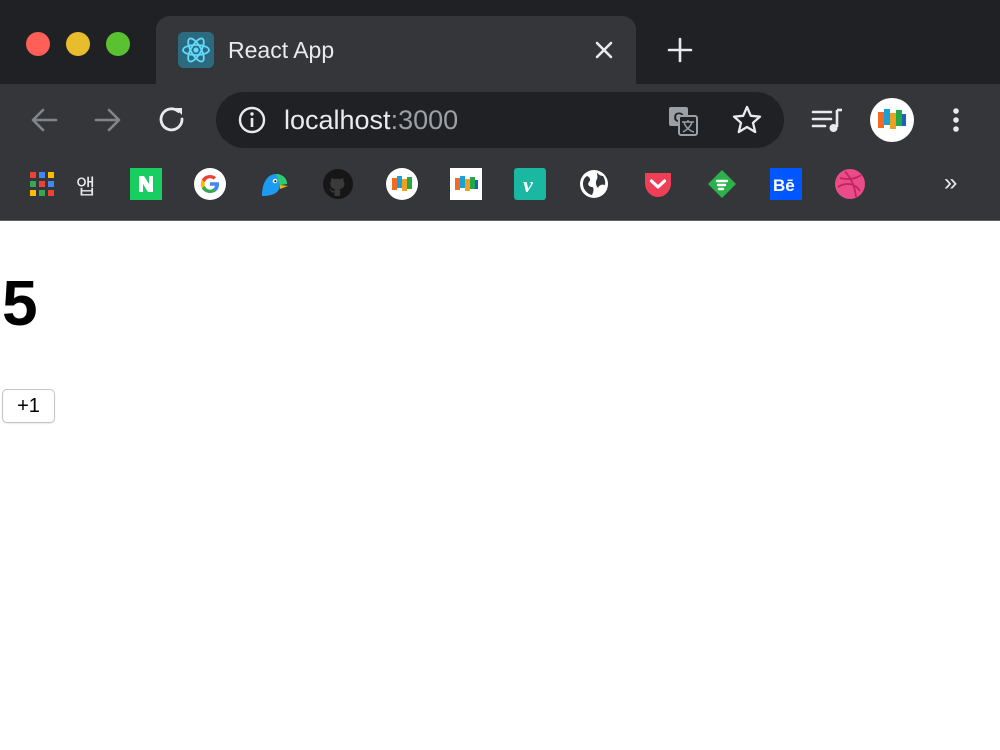  What do you see at coordinates (396, 50) in the screenshot?
I see `tab-react-app: React App` at bounding box center [396, 50].